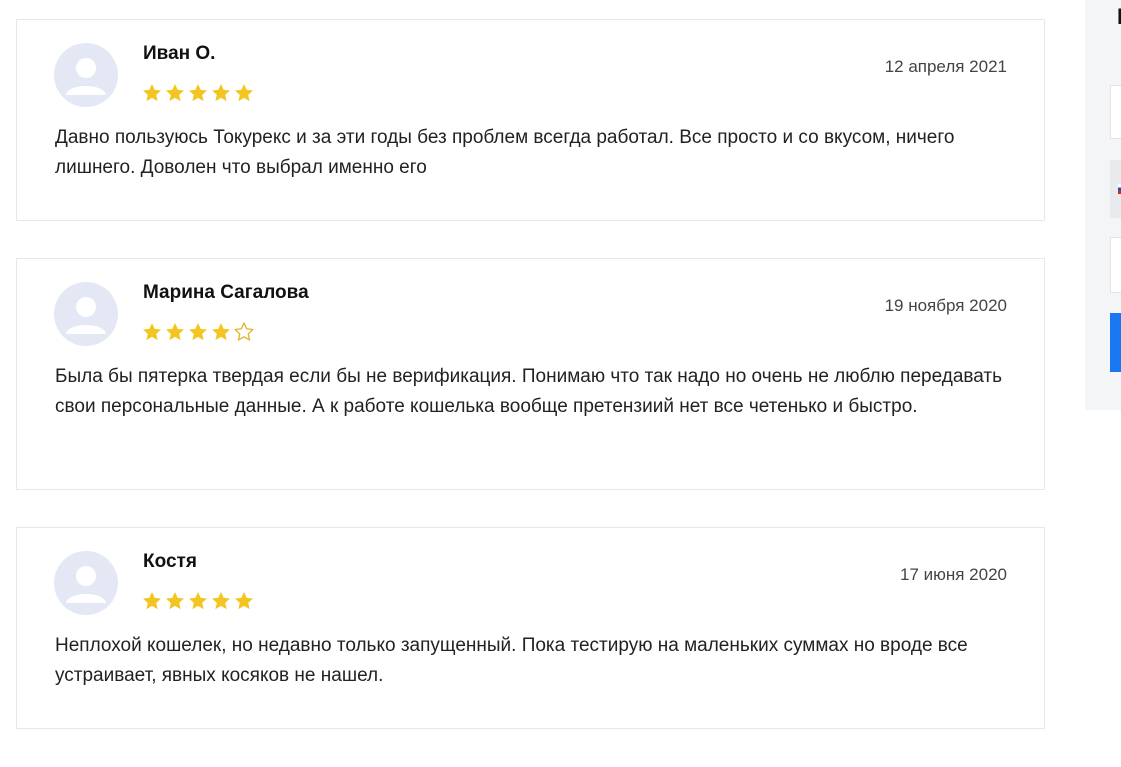  Describe the element at coordinates (179, 53) in the screenshot. I see `review-author: Иван О.` at that location.